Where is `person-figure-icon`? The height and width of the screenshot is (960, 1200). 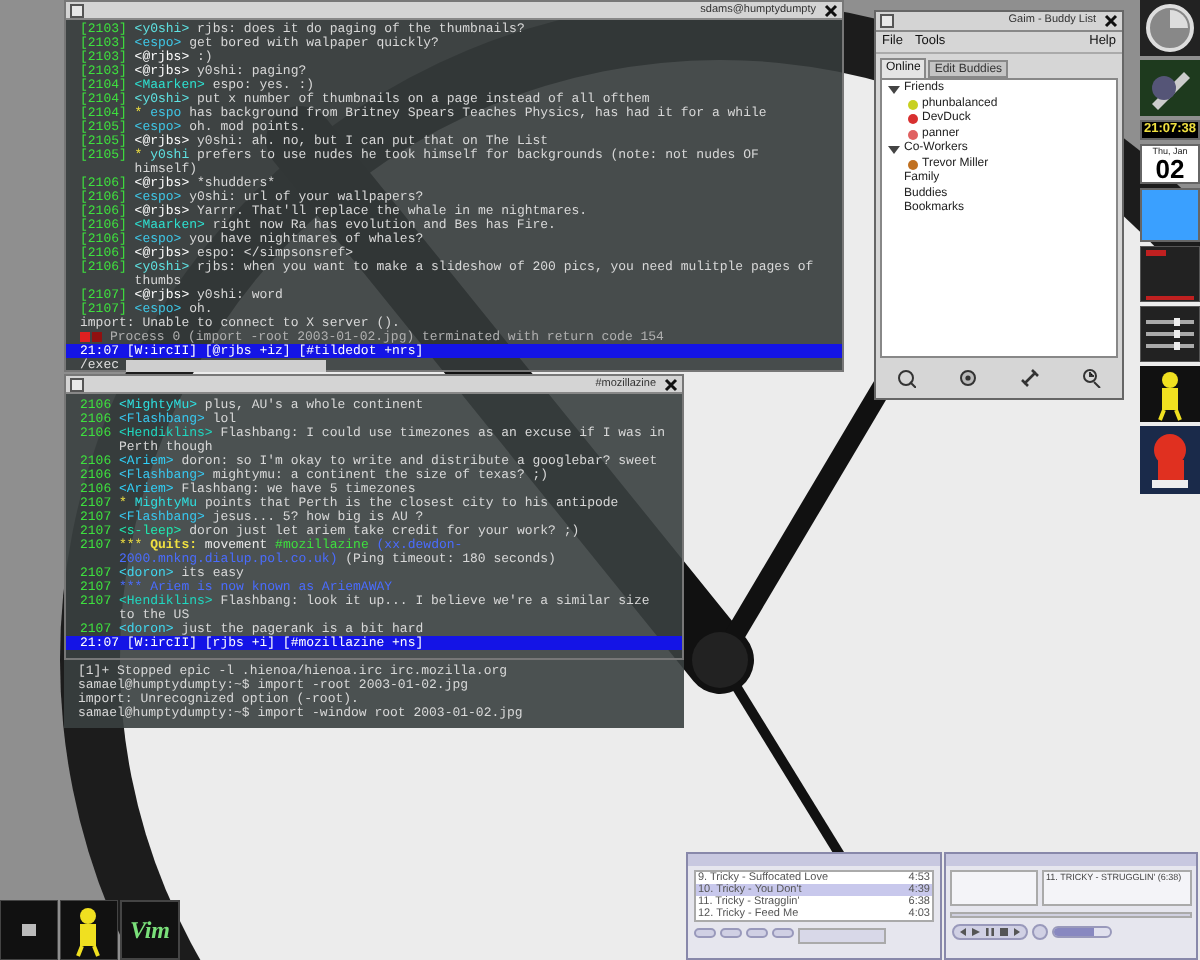 person-figure-icon is located at coordinates (1170, 394).